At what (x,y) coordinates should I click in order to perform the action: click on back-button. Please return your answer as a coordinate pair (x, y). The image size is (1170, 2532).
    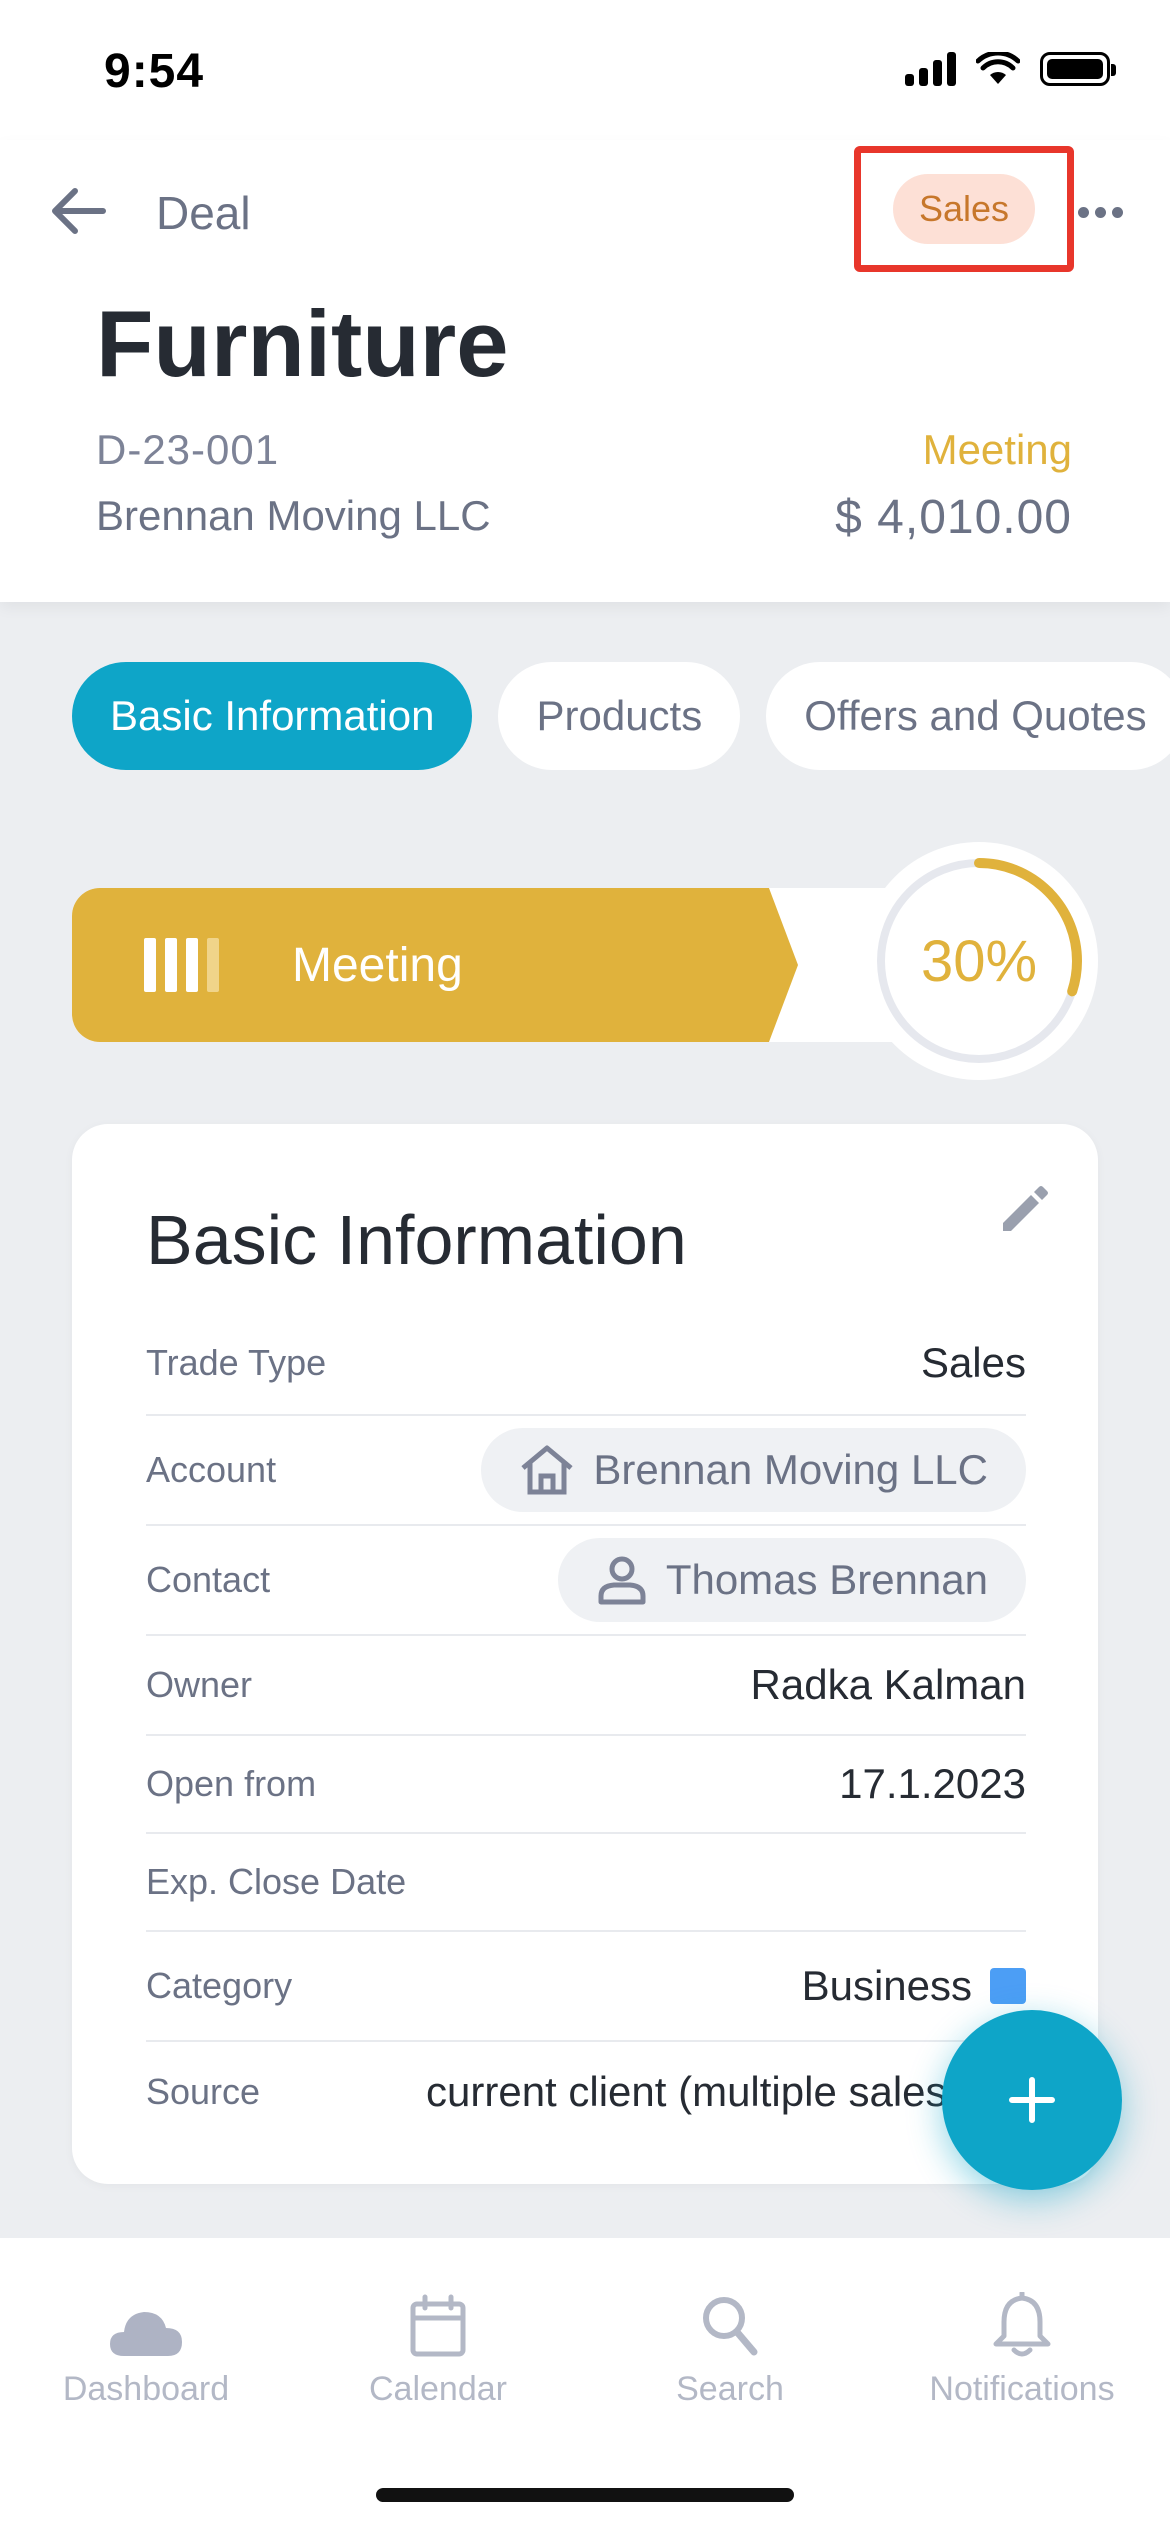
    Looking at the image, I should click on (79, 211).